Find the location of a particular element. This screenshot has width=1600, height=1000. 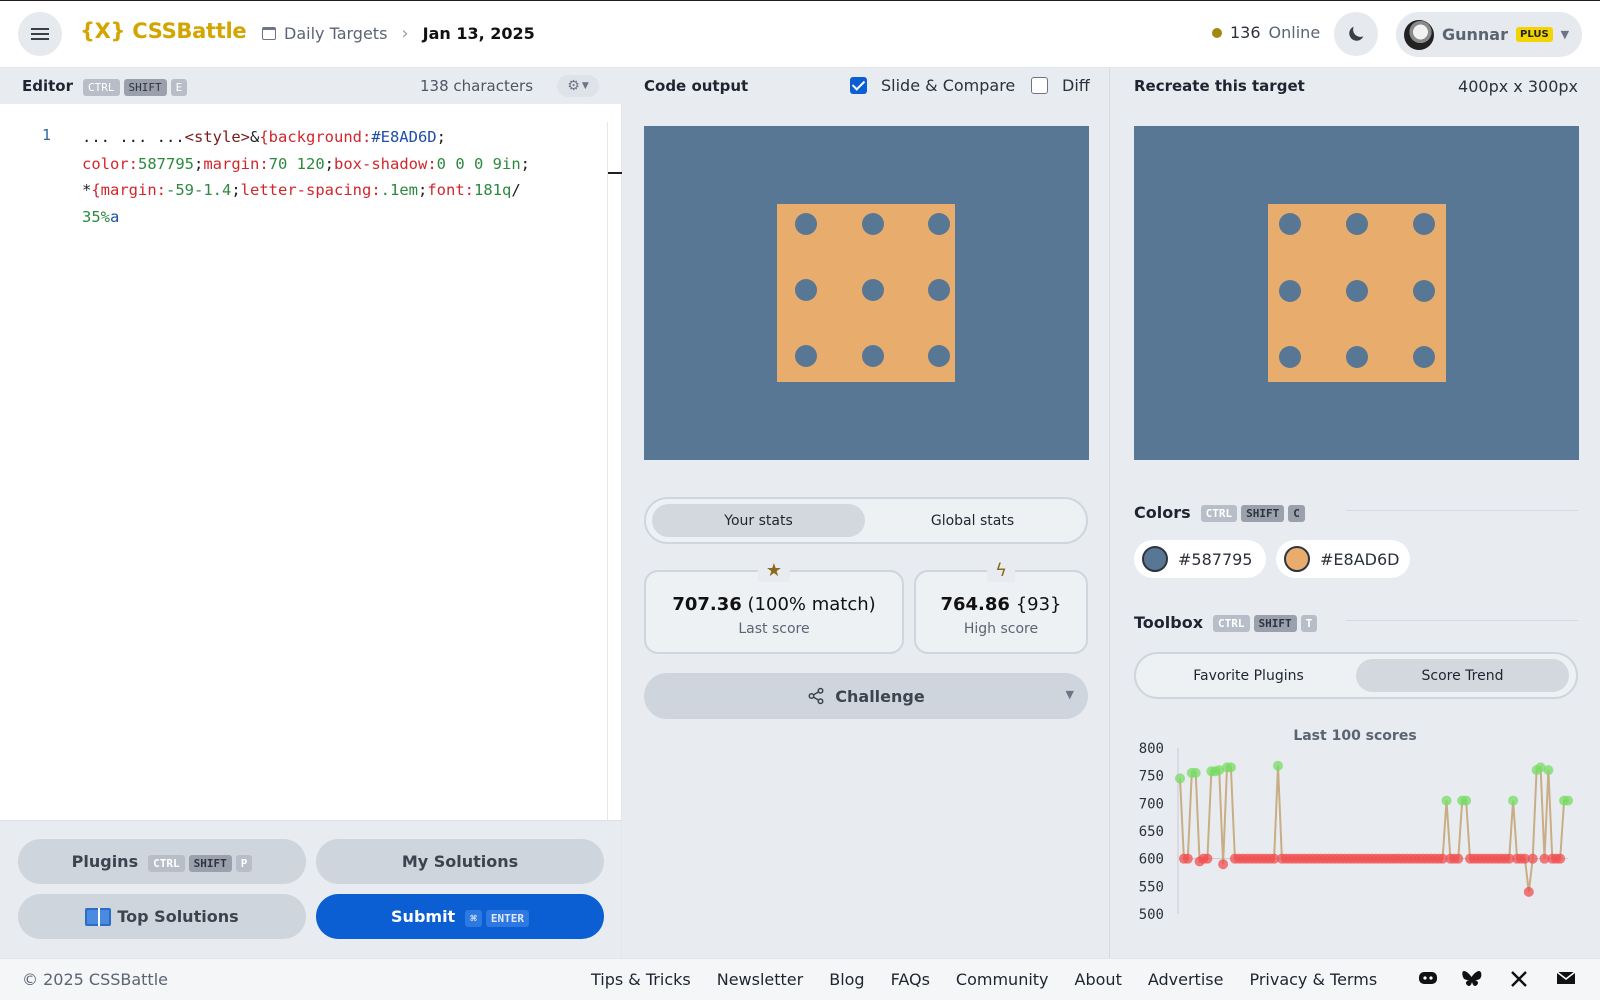

y-tick-label: 600 is located at coordinates (1151, 860).